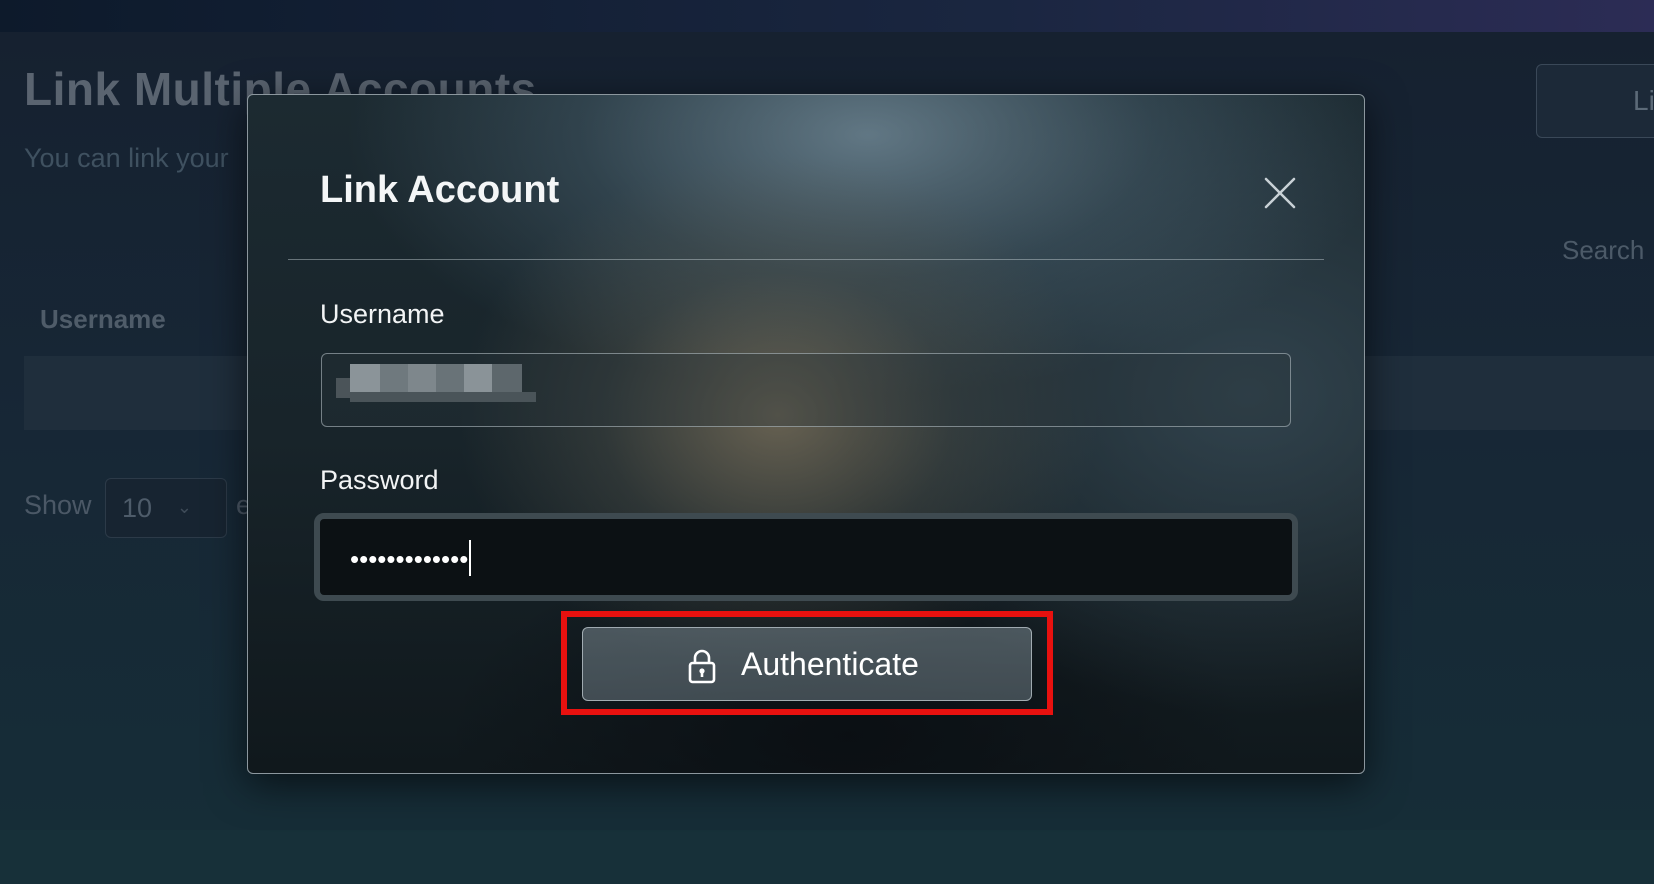  What do you see at coordinates (103, 319) in the screenshot?
I see `column-header-username: Username` at bounding box center [103, 319].